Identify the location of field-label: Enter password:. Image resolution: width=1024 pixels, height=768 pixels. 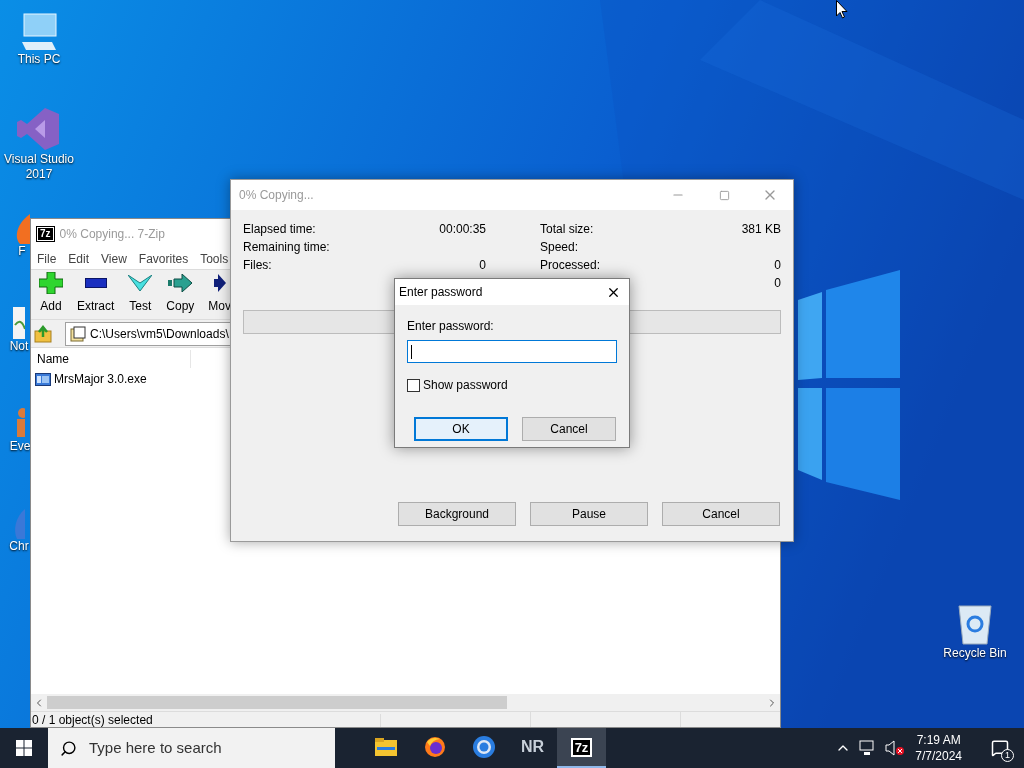
(451, 326).